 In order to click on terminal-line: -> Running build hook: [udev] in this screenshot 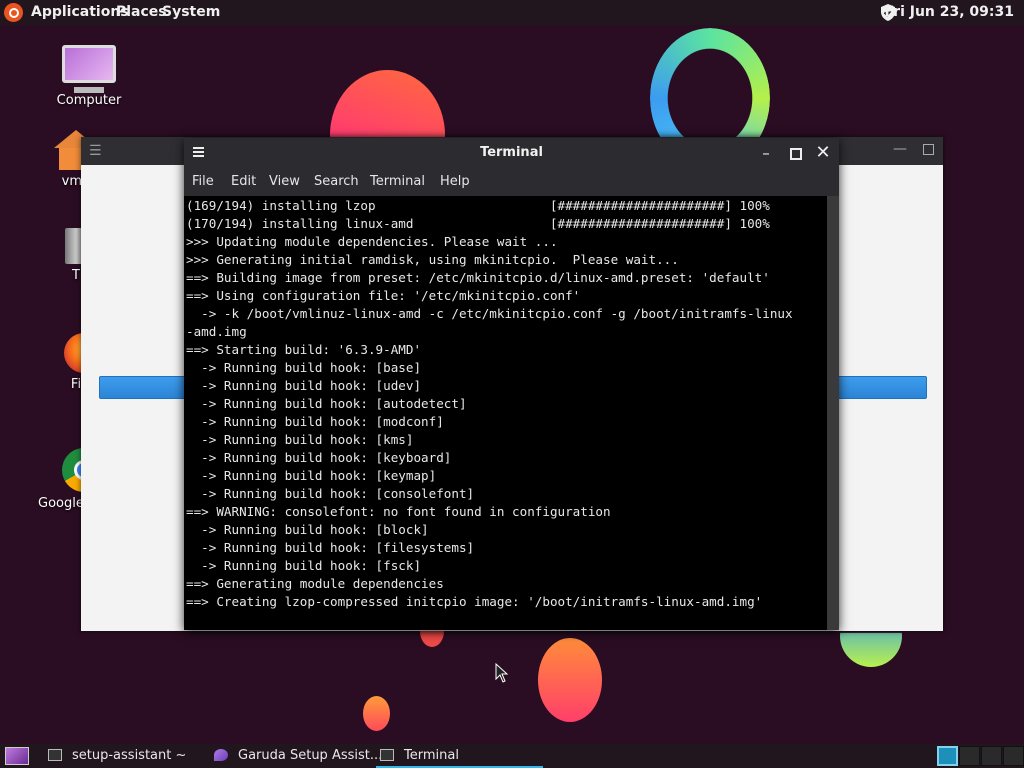, I will do `click(304, 385)`.